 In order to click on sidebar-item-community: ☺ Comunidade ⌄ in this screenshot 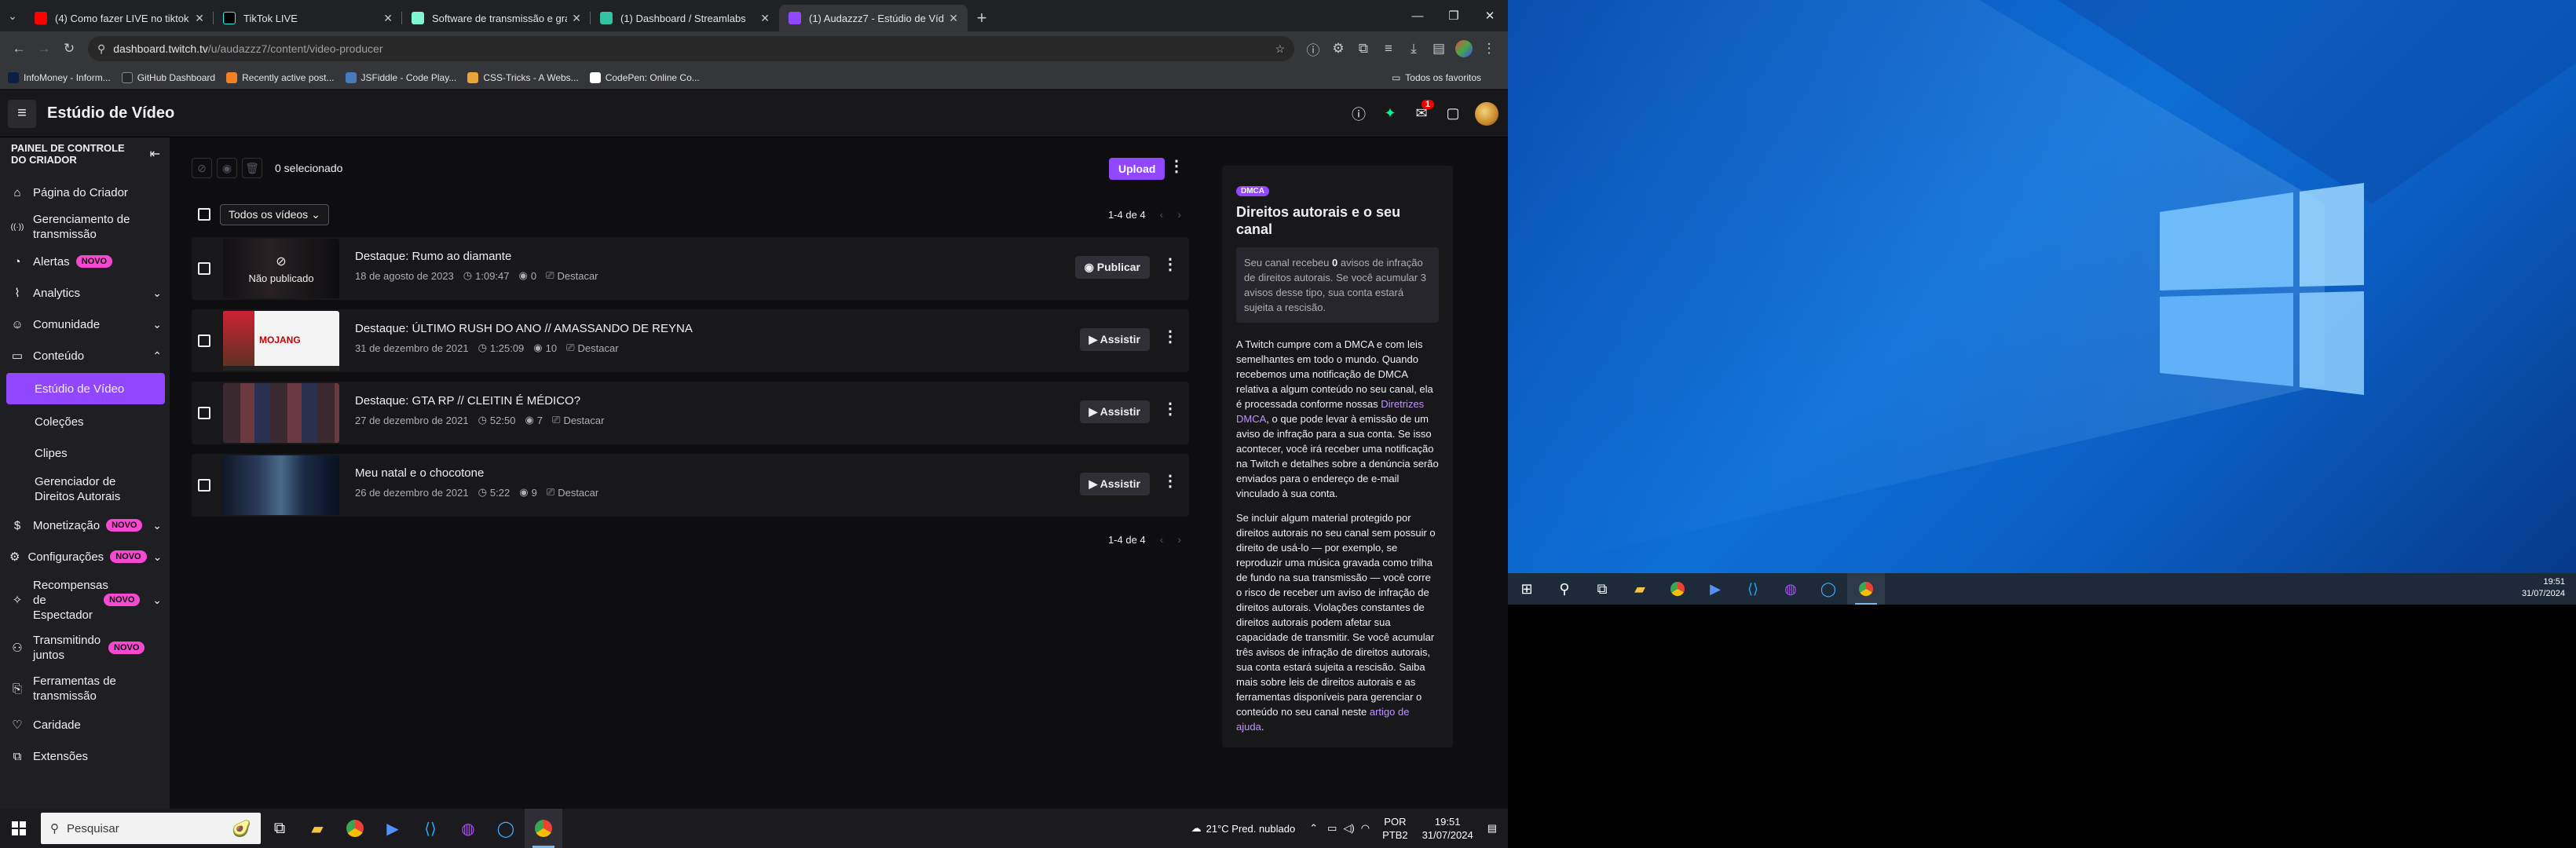, I will do `click(85, 324)`.